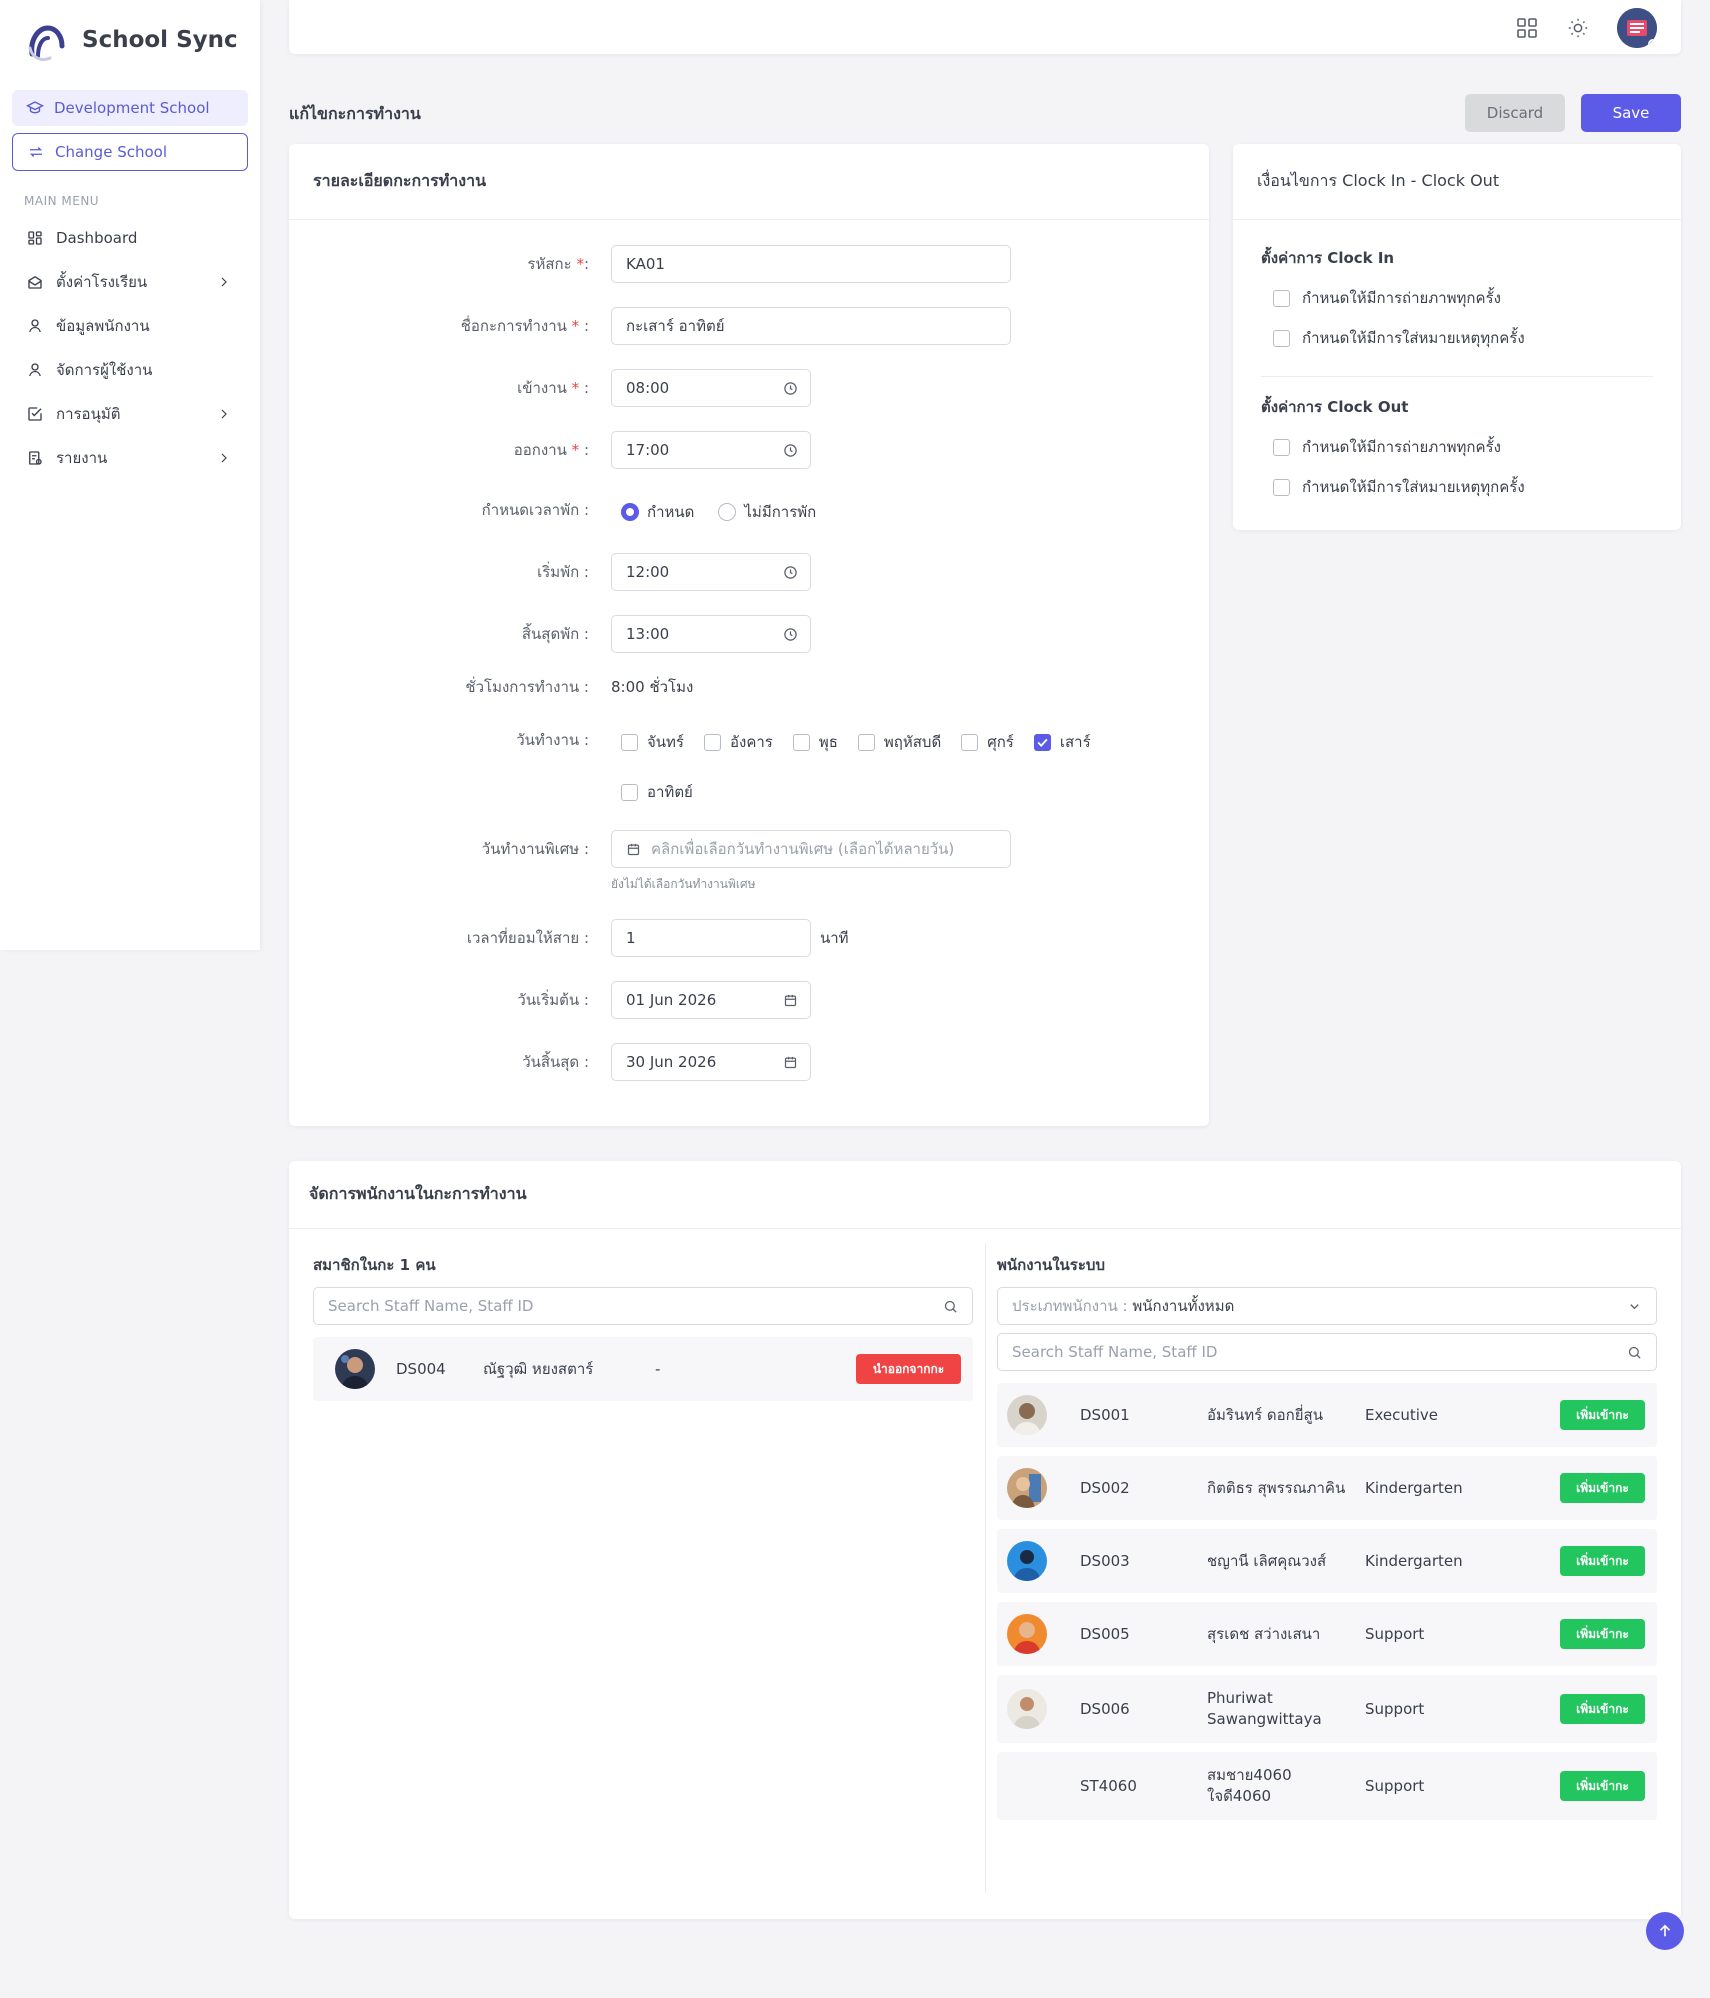 The image size is (1710, 1998). I want to click on clock-out-note-checkbox: กำหนดให้มีการใส่หมายเหตุทุกครั้ง, so click(1463, 487).